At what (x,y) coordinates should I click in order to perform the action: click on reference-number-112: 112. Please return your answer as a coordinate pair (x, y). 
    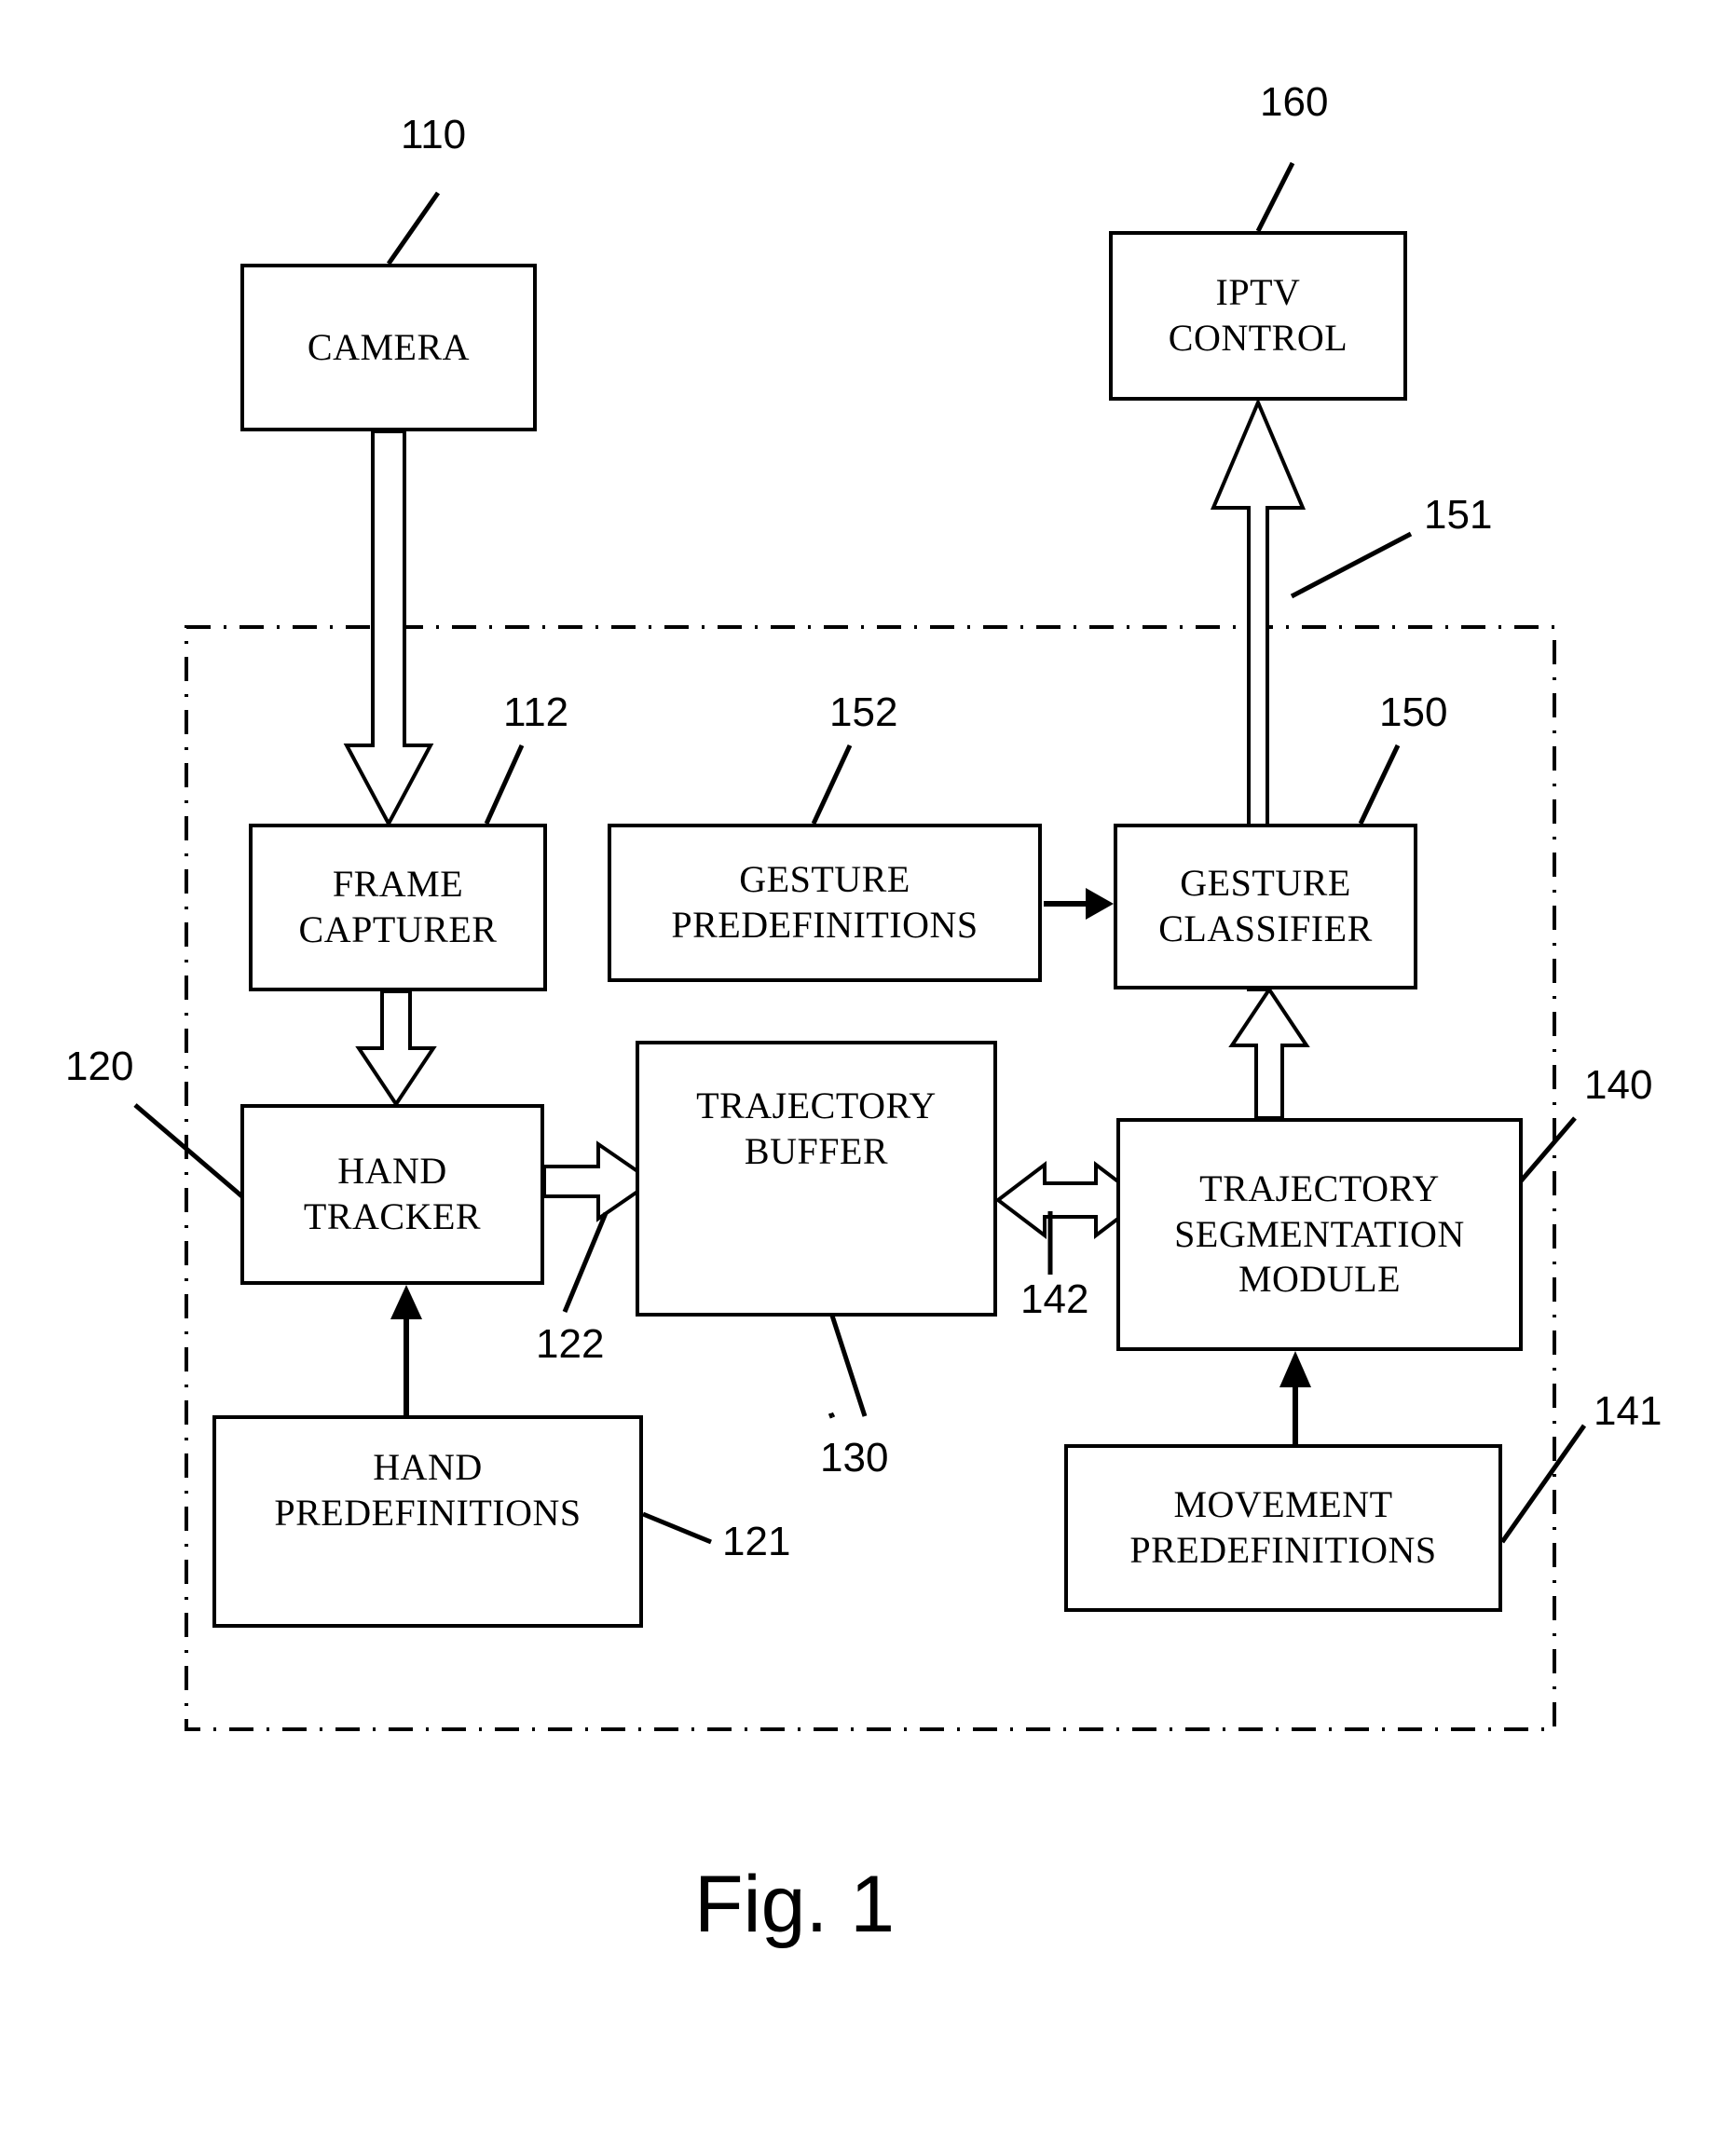
    Looking at the image, I should click on (535, 712).